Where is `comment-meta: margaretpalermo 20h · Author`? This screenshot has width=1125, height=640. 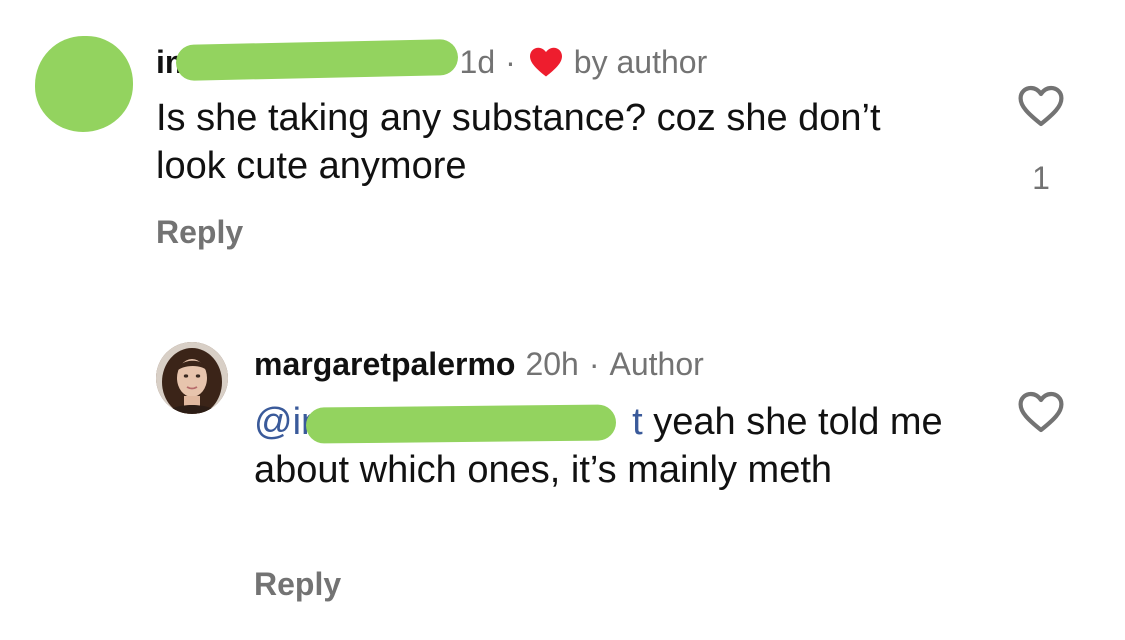
comment-meta: margaretpalermo 20h · Author is located at coordinates (479, 364).